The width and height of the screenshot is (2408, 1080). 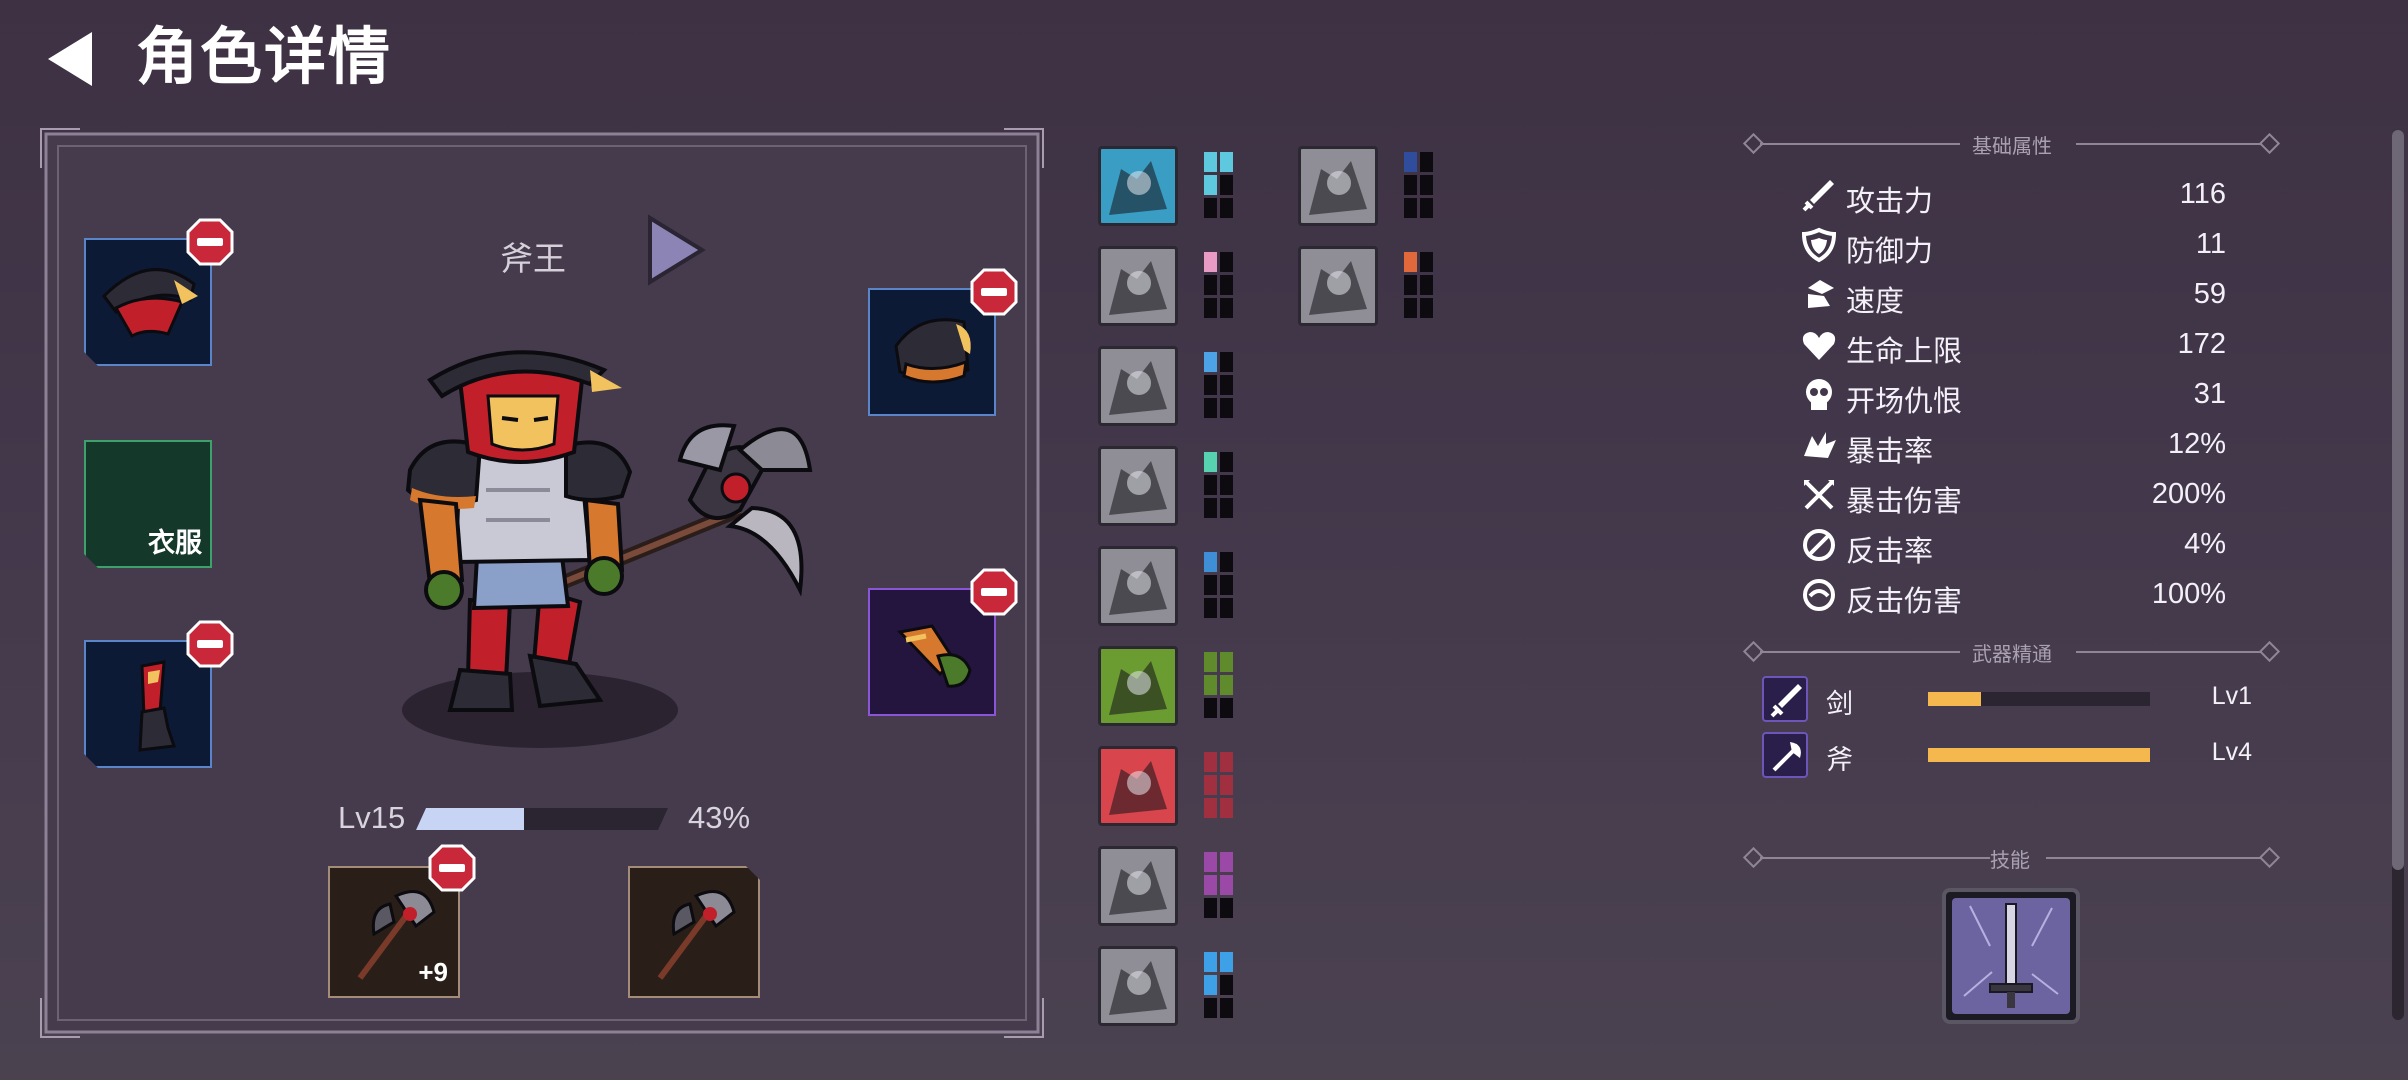 What do you see at coordinates (452, 868) in the screenshot?
I see `remove-weapon-button` at bounding box center [452, 868].